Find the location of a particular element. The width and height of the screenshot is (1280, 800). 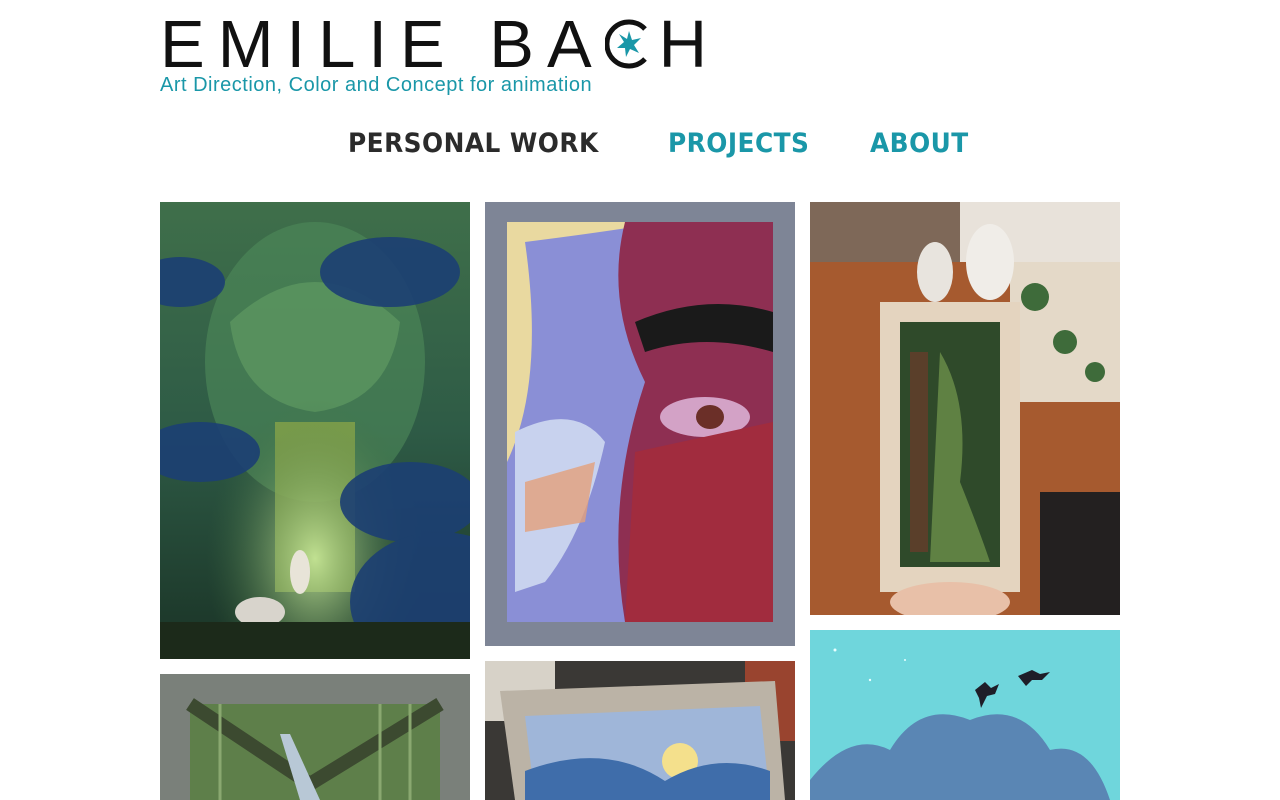

gallery-item-forest-stream is located at coordinates (315, 737).